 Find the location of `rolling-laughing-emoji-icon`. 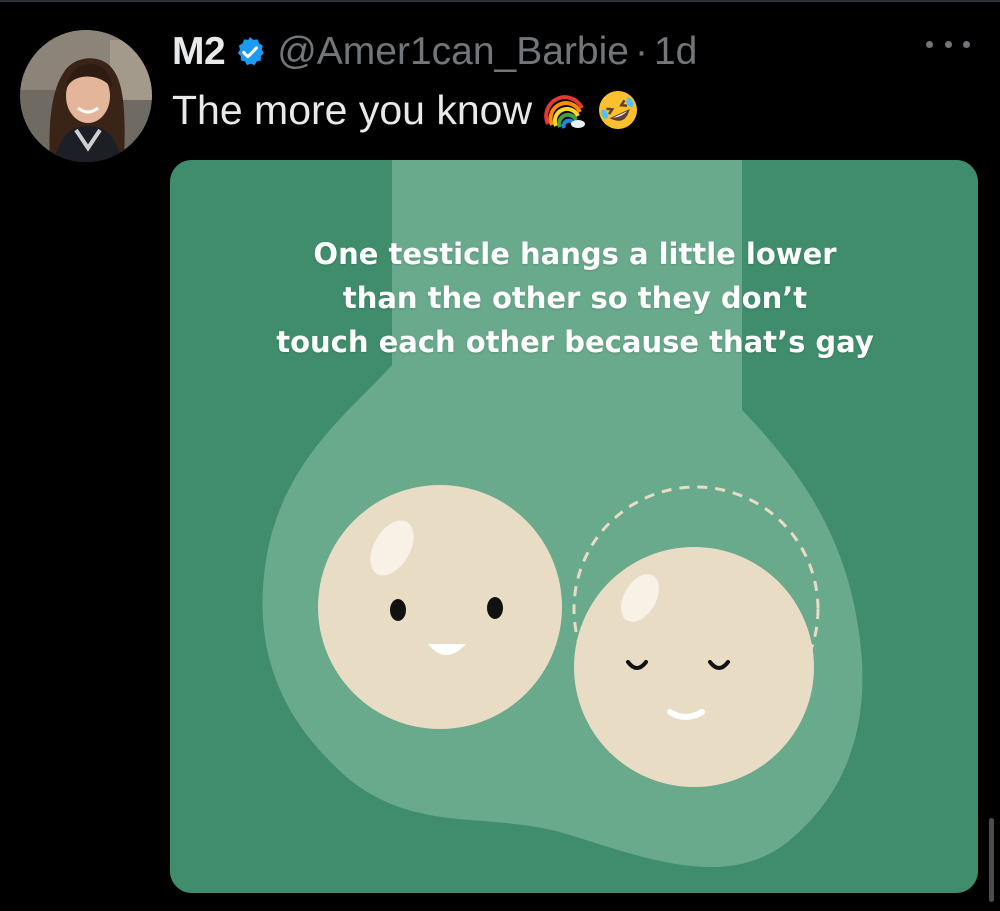

rolling-laughing-emoji-icon is located at coordinates (618, 110).